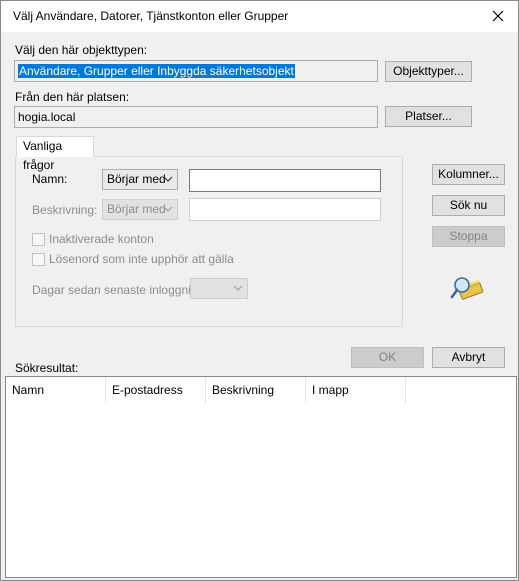  What do you see at coordinates (141, 259) in the screenshot?
I see `non-expiring-password-label: Lösenord som inte upphör att gälla` at bounding box center [141, 259].